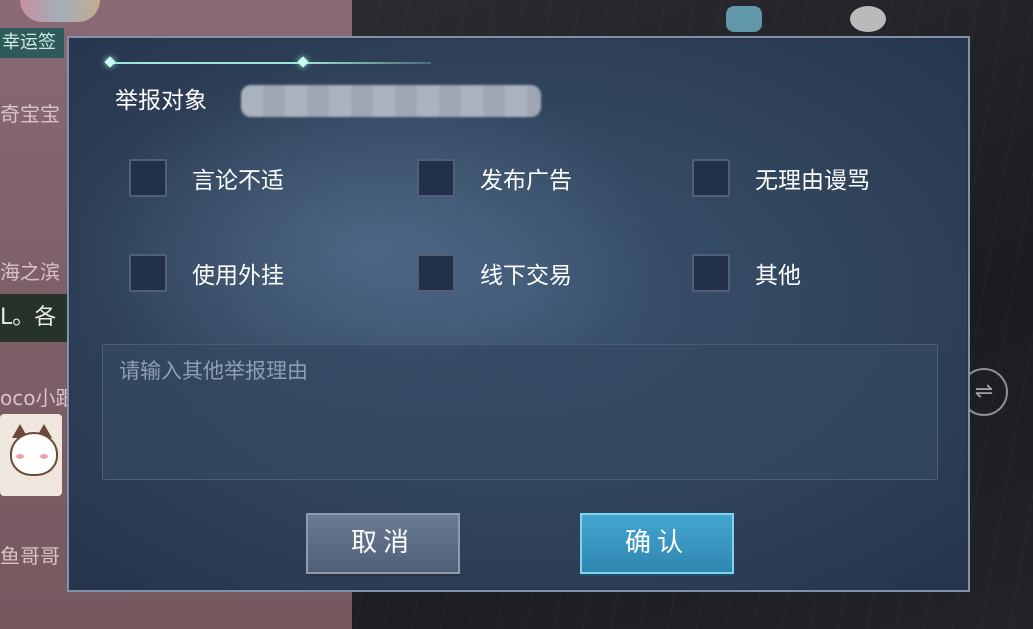 Image resolution: width=1033 pixels, height=629 pixels. I want to click on option-inappropriate-speech: 言论不适, so click(206, 178).